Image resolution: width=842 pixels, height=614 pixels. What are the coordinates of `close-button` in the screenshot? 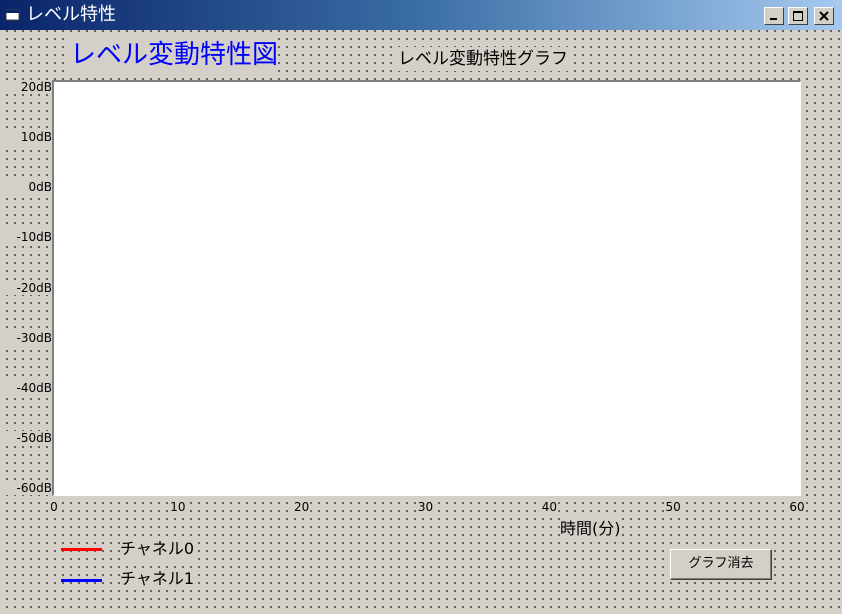 It's located at (824, 16).